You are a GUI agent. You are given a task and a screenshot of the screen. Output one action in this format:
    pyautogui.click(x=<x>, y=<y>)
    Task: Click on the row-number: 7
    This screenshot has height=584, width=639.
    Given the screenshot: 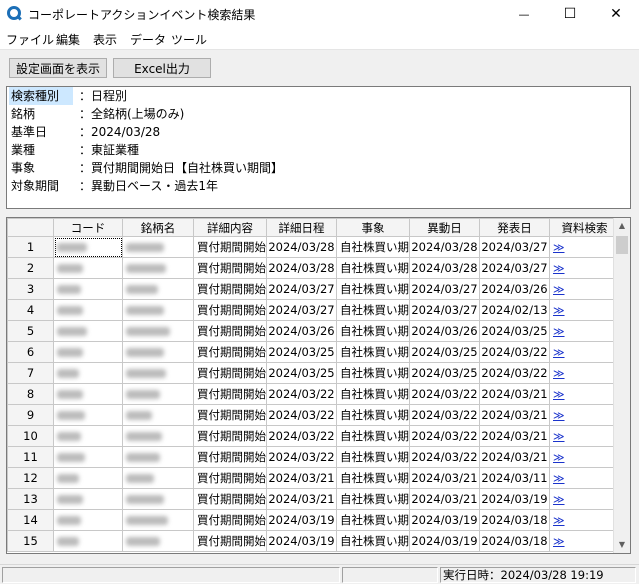 What is the action you would take?
    pyautogui.click(x=30, y=373)
    